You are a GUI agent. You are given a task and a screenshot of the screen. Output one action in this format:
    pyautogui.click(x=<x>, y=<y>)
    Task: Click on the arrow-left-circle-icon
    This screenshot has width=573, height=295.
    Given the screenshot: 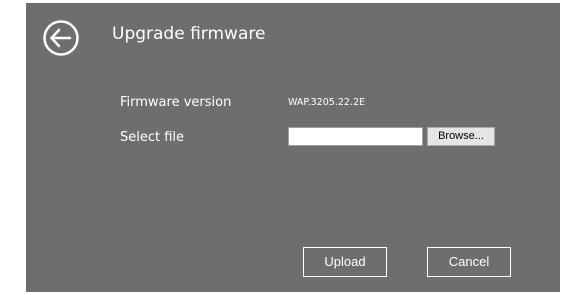 What is the action you would take?
    pyautogui.click(x=61, y=38)
    